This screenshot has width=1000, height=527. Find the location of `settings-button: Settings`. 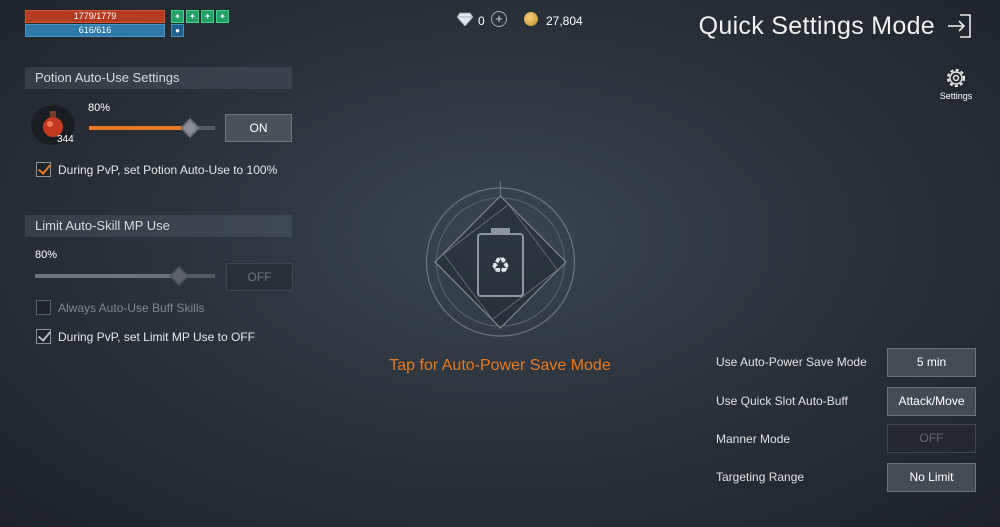

settings-button: Settings is located at coordinates (956, 83).